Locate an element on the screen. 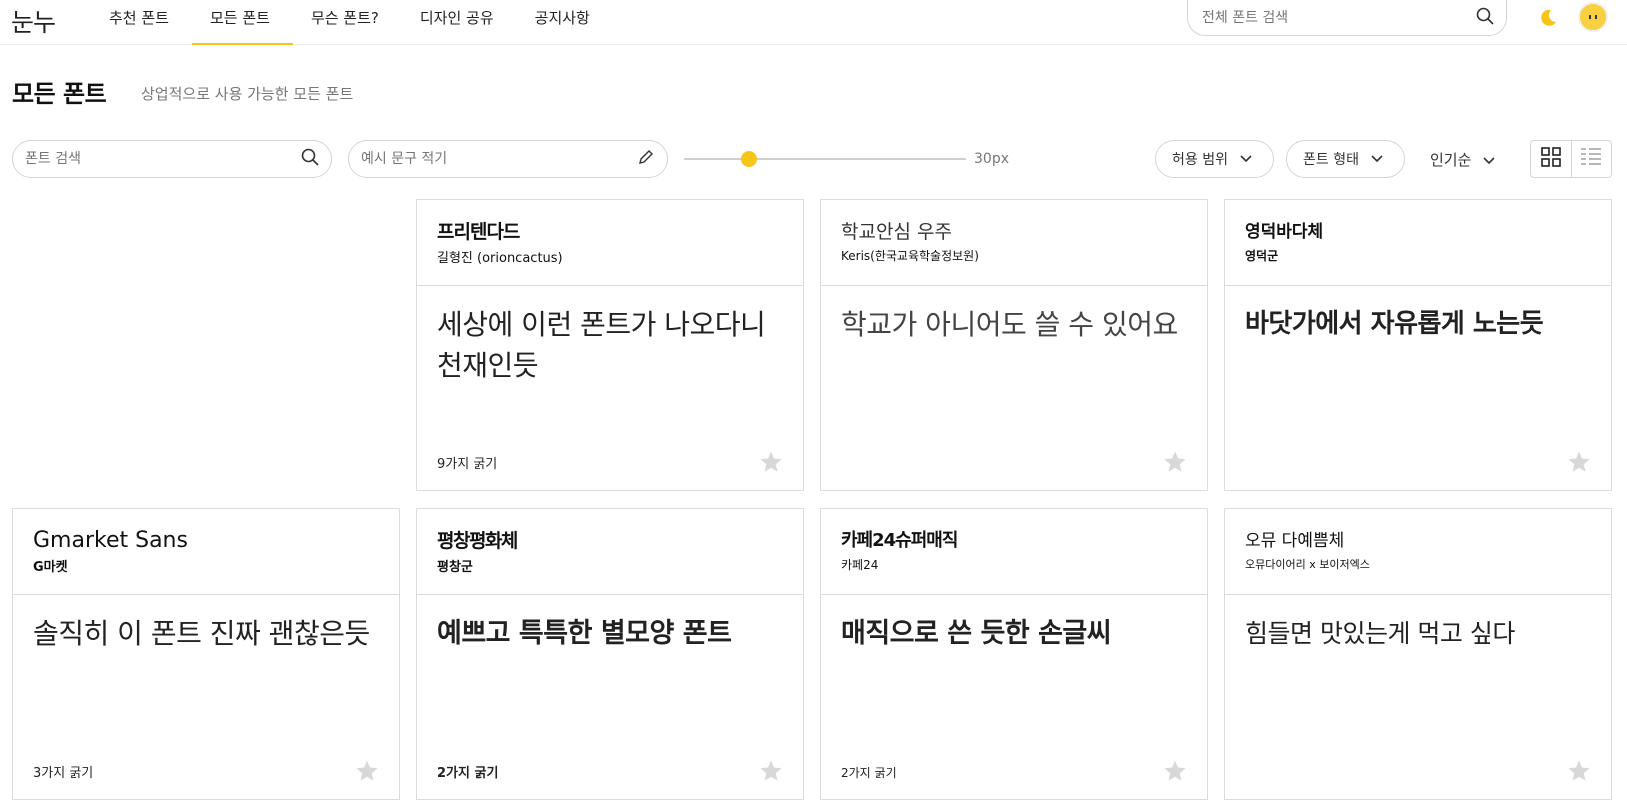 This screenshot has height=811, width=1627. font-name: 오뮤 다예쁨체 is located at coordinates (1418, 541).